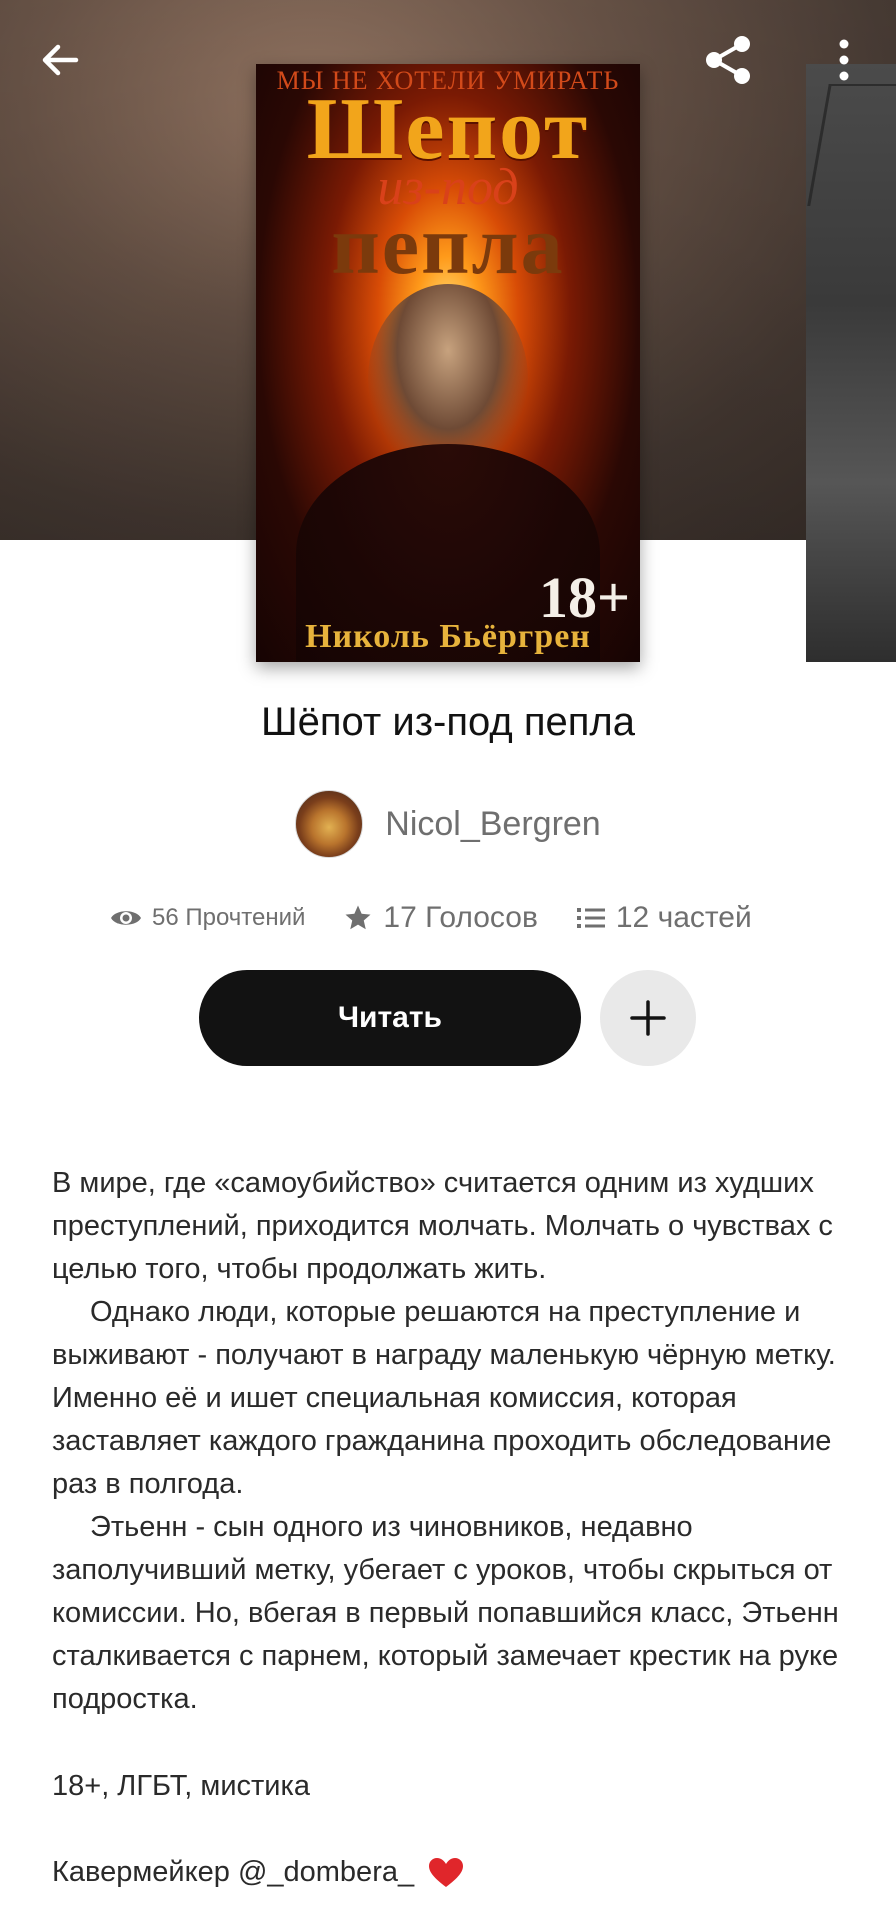  I want to click on parts-stat: 12 частей, so click(664, 918).